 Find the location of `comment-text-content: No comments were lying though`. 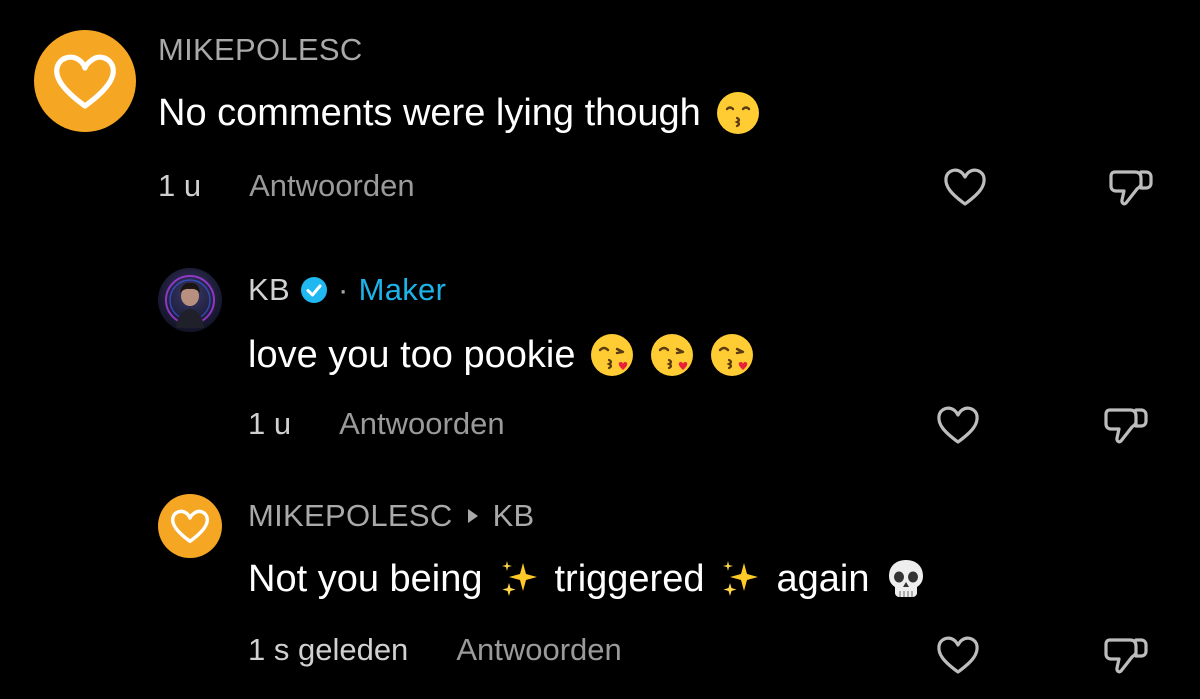

comment-text-content: No comments were lying though is located at coordinates (429, 112).